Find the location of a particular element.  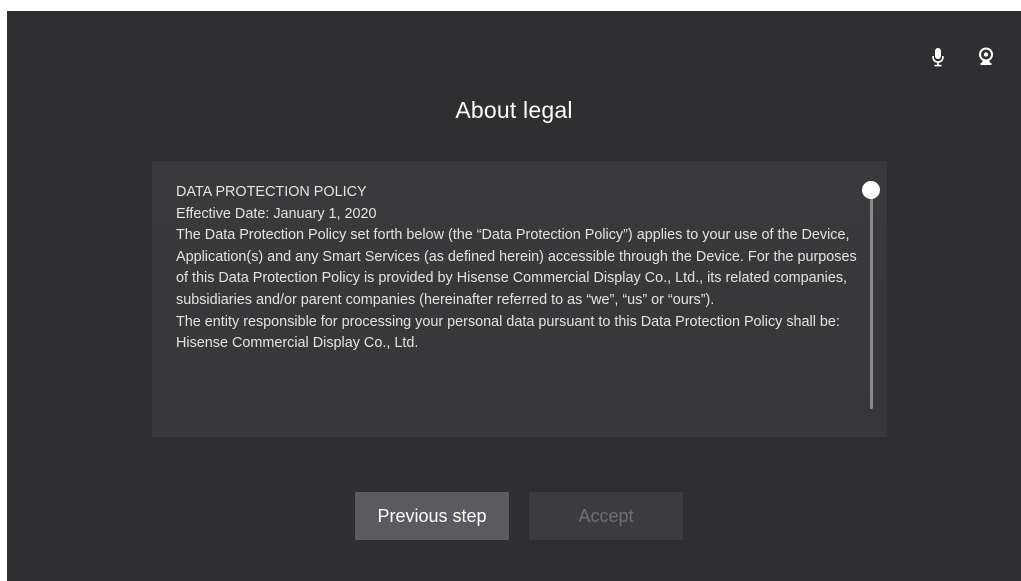

previous-step-button: Previous step is located at coordinates (432, 516).